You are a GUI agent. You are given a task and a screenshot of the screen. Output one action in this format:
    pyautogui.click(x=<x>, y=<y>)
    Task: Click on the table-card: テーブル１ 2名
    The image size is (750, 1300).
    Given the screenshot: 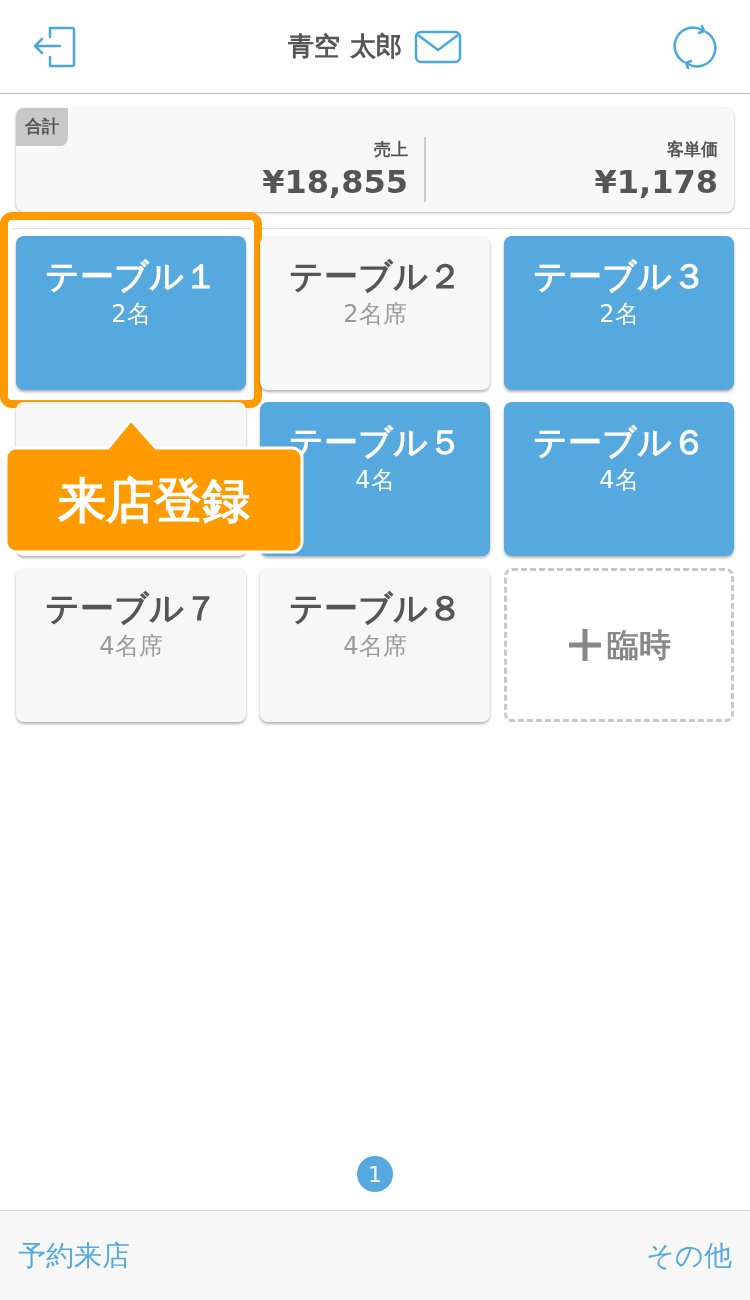 What is the action you would take?
    pyautogui.click(x=131, y=313)
    